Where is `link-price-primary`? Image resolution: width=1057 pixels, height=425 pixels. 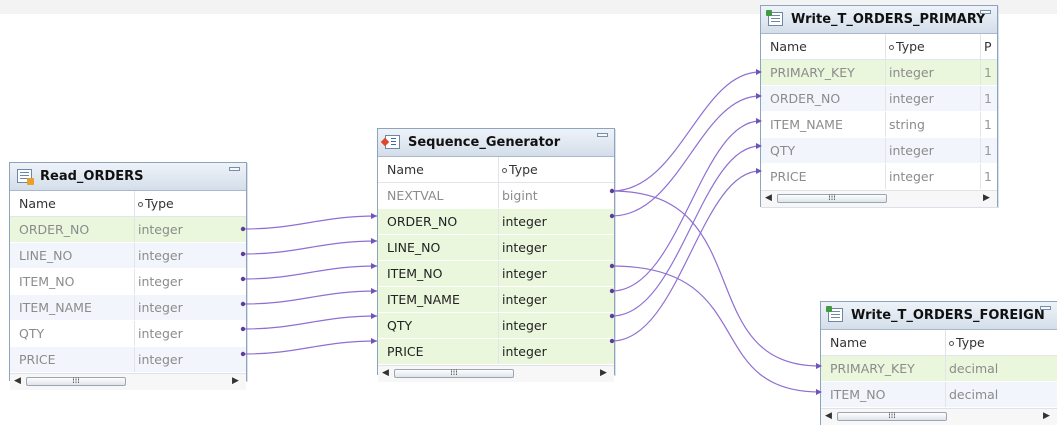 link-price-primary is located at coordinates (686, 256).